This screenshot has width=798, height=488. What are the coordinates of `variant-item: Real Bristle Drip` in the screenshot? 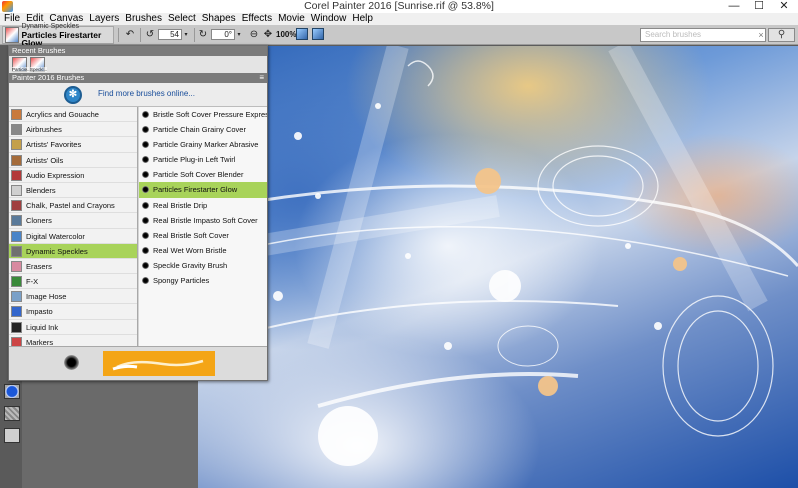 It's located at (203, 205).